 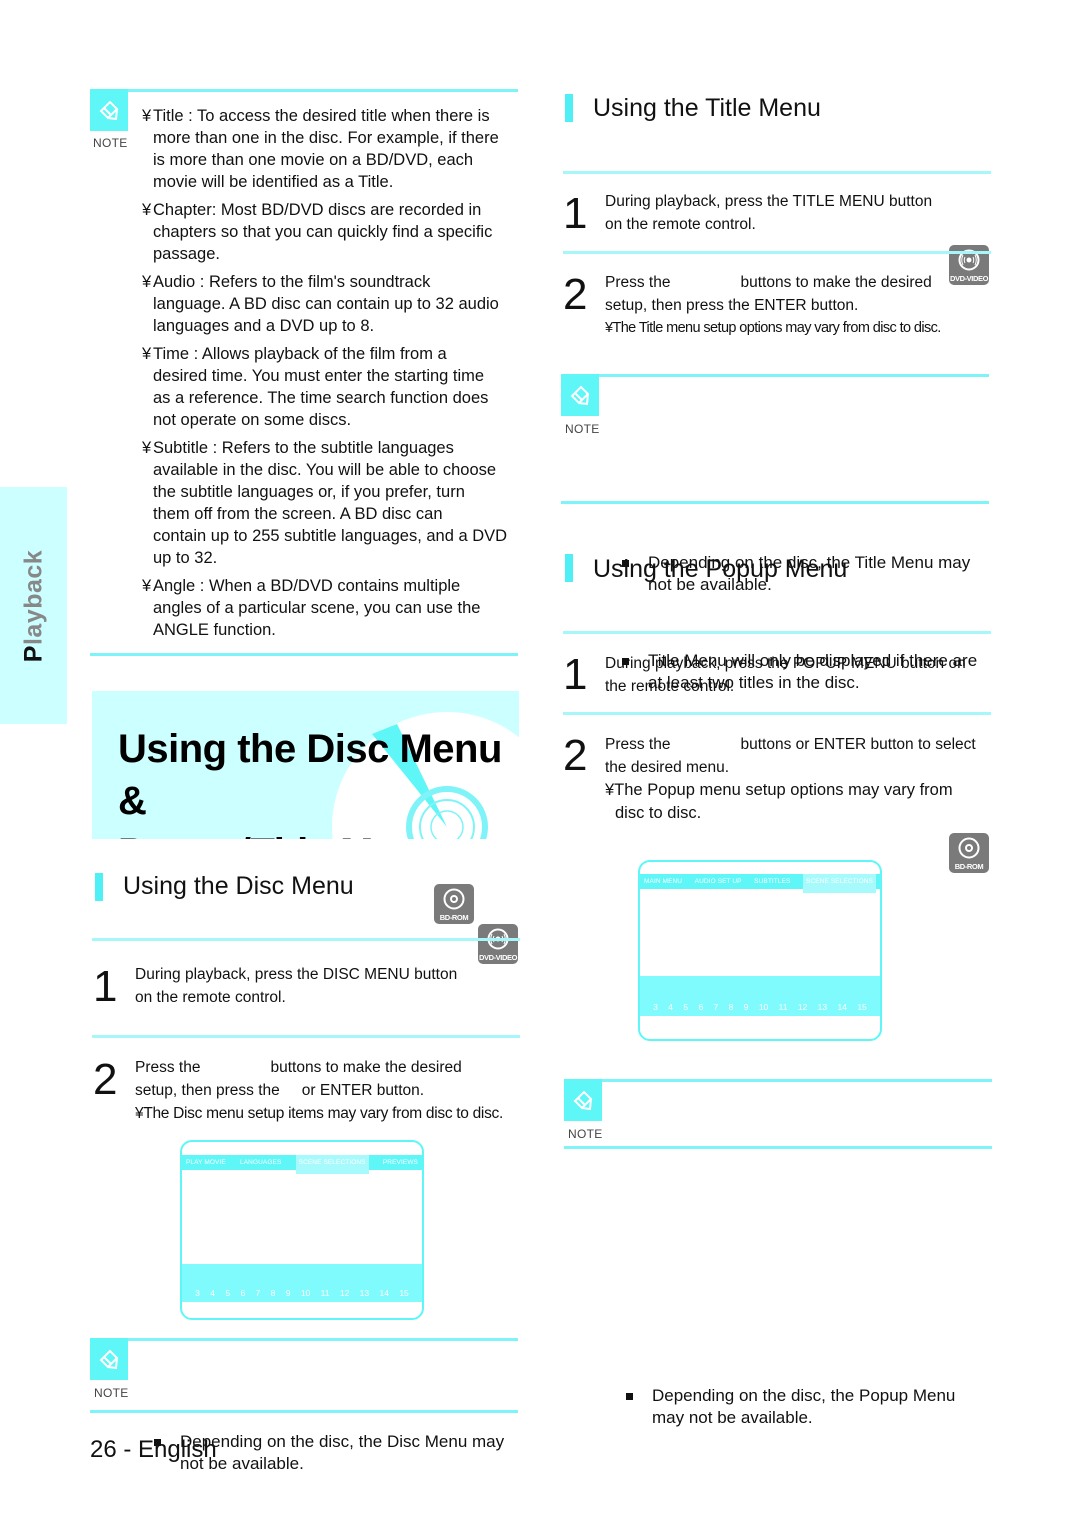 What do you see at coordinates (716, 1007) in the screenshot?
I see `chapter-number: 7` at bounding box center [716, 1007].